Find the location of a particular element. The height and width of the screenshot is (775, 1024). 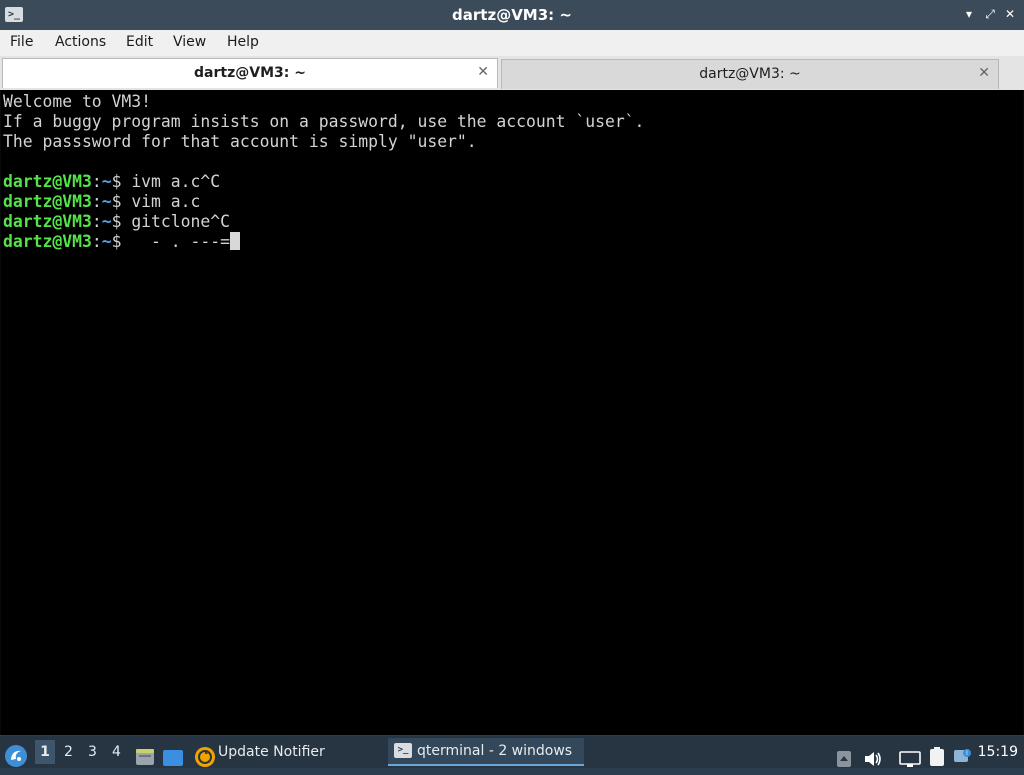

command-text: gitclone^C is located at coordinates (180, 221).